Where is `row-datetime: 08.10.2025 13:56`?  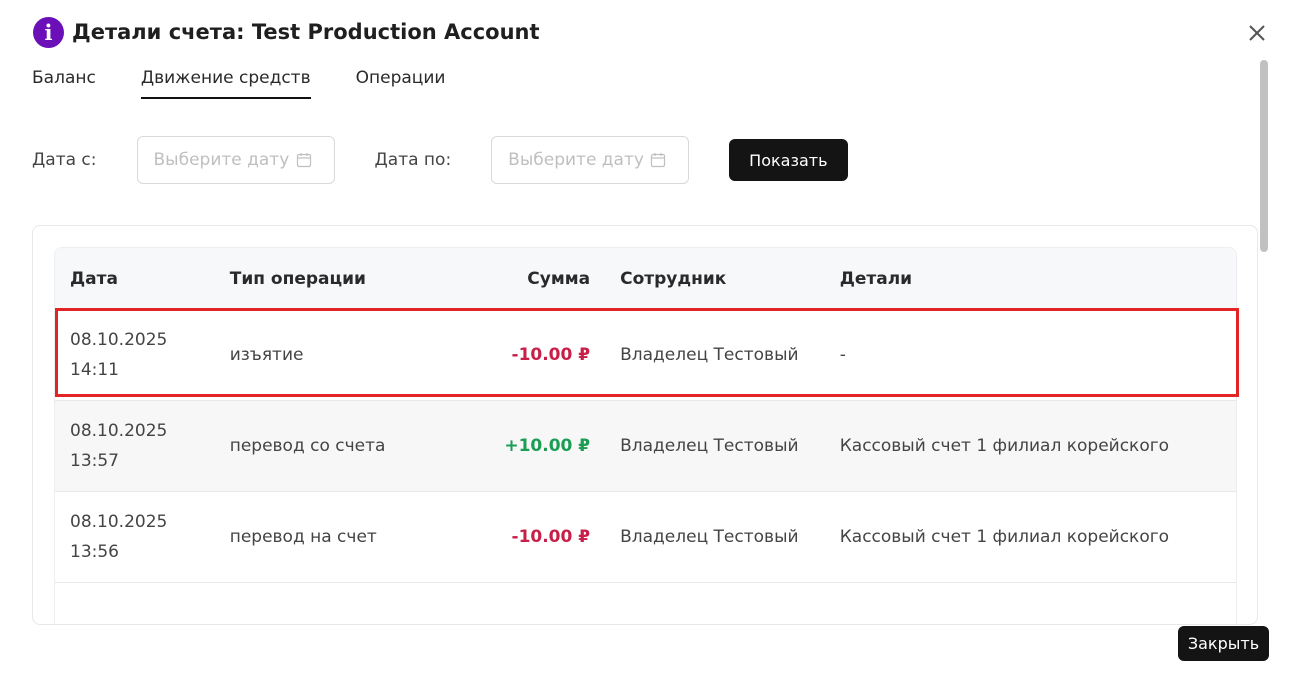
row-datetime: 08.10.2025 13:56 is located at coordinates (142, 537).